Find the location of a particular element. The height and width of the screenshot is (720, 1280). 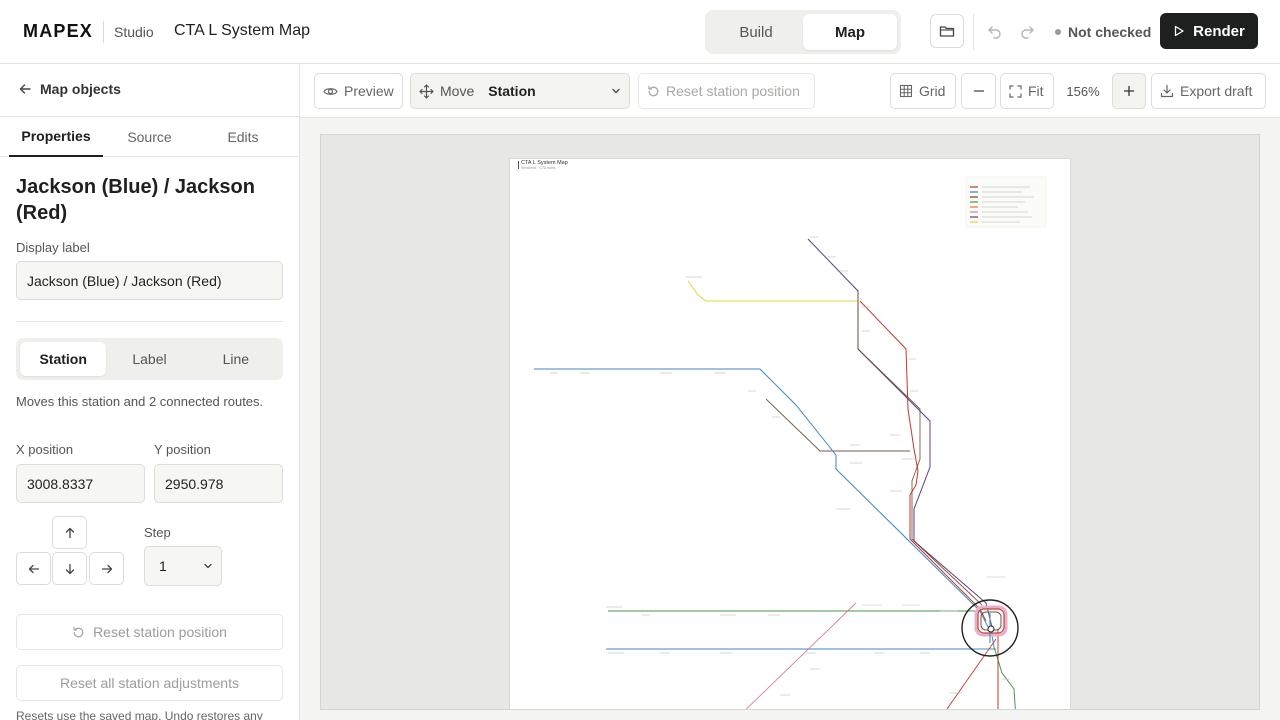

move-tool: Move is located at coordinates (446, 91).